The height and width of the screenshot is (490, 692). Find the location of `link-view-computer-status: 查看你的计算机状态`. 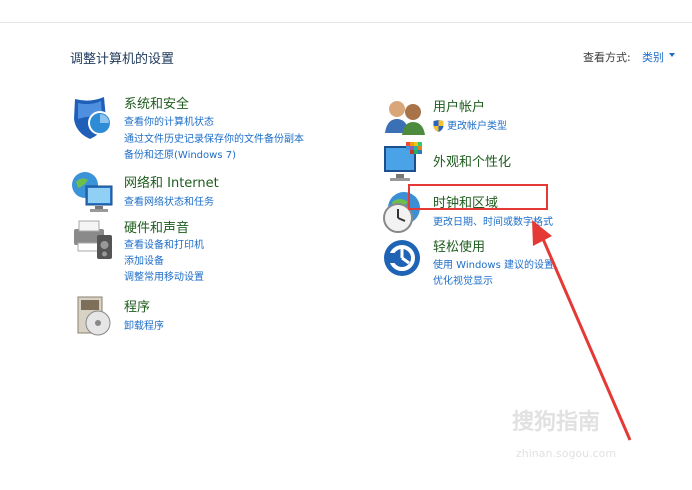

link-view-computer-status: 查看你的计算机状态 is located at coordinates (169, 120).